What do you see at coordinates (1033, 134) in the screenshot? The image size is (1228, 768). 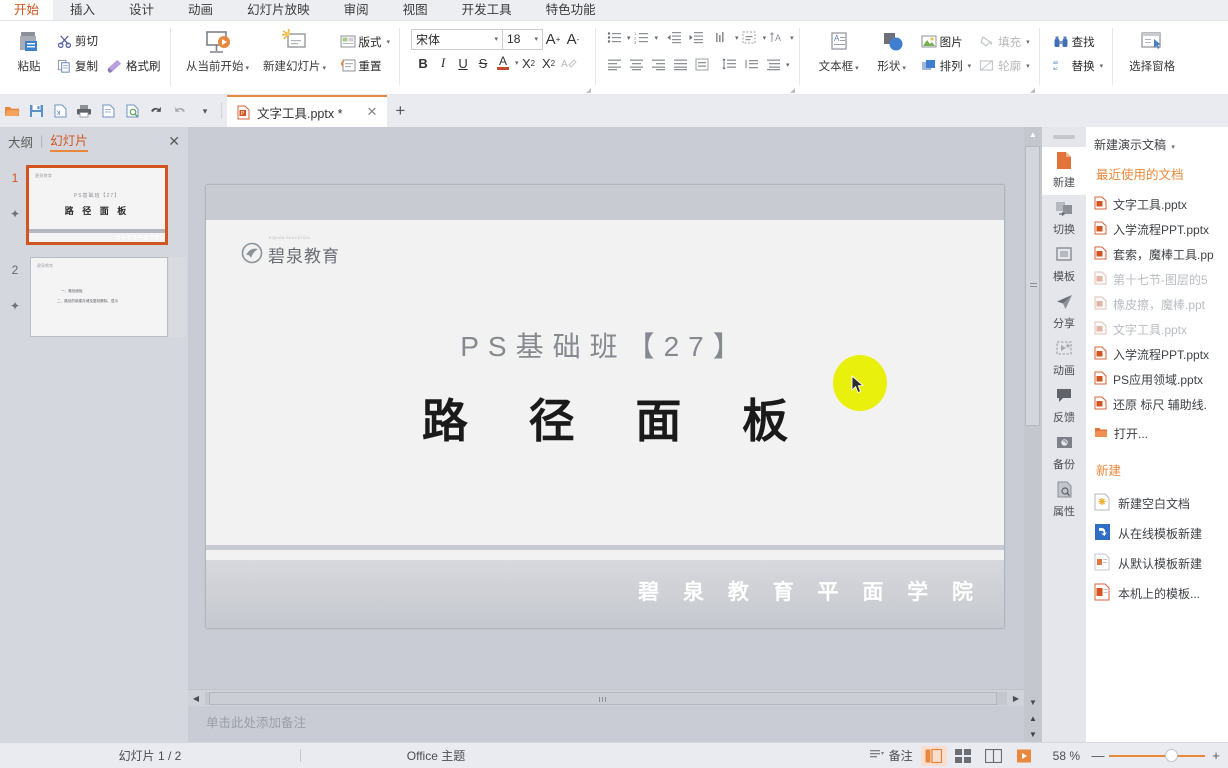 I see `scroll-up-icon: ▲` at bounding box center [1033, 134].